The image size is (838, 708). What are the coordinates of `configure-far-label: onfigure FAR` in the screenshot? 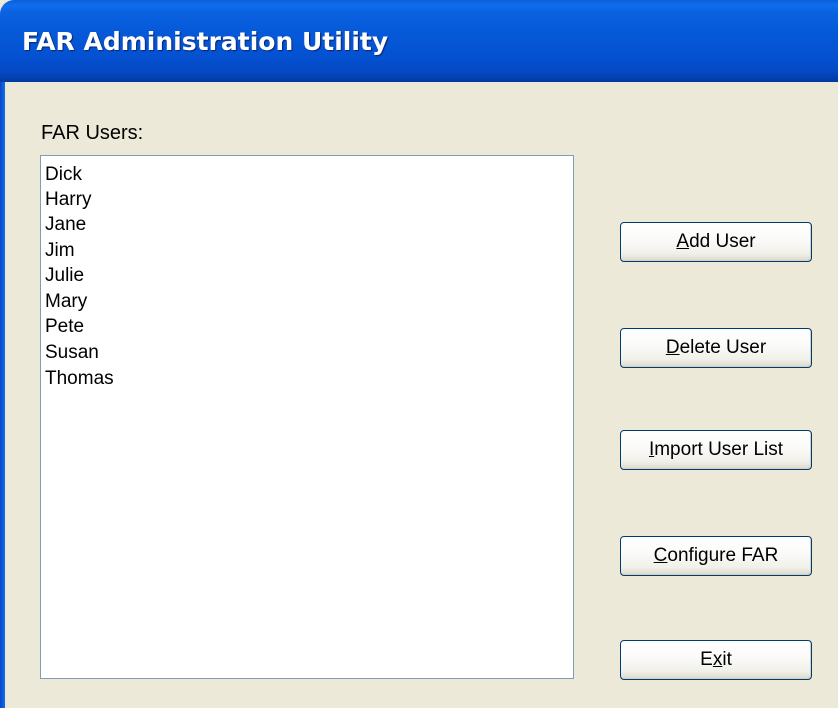 It's located at (723, 555).